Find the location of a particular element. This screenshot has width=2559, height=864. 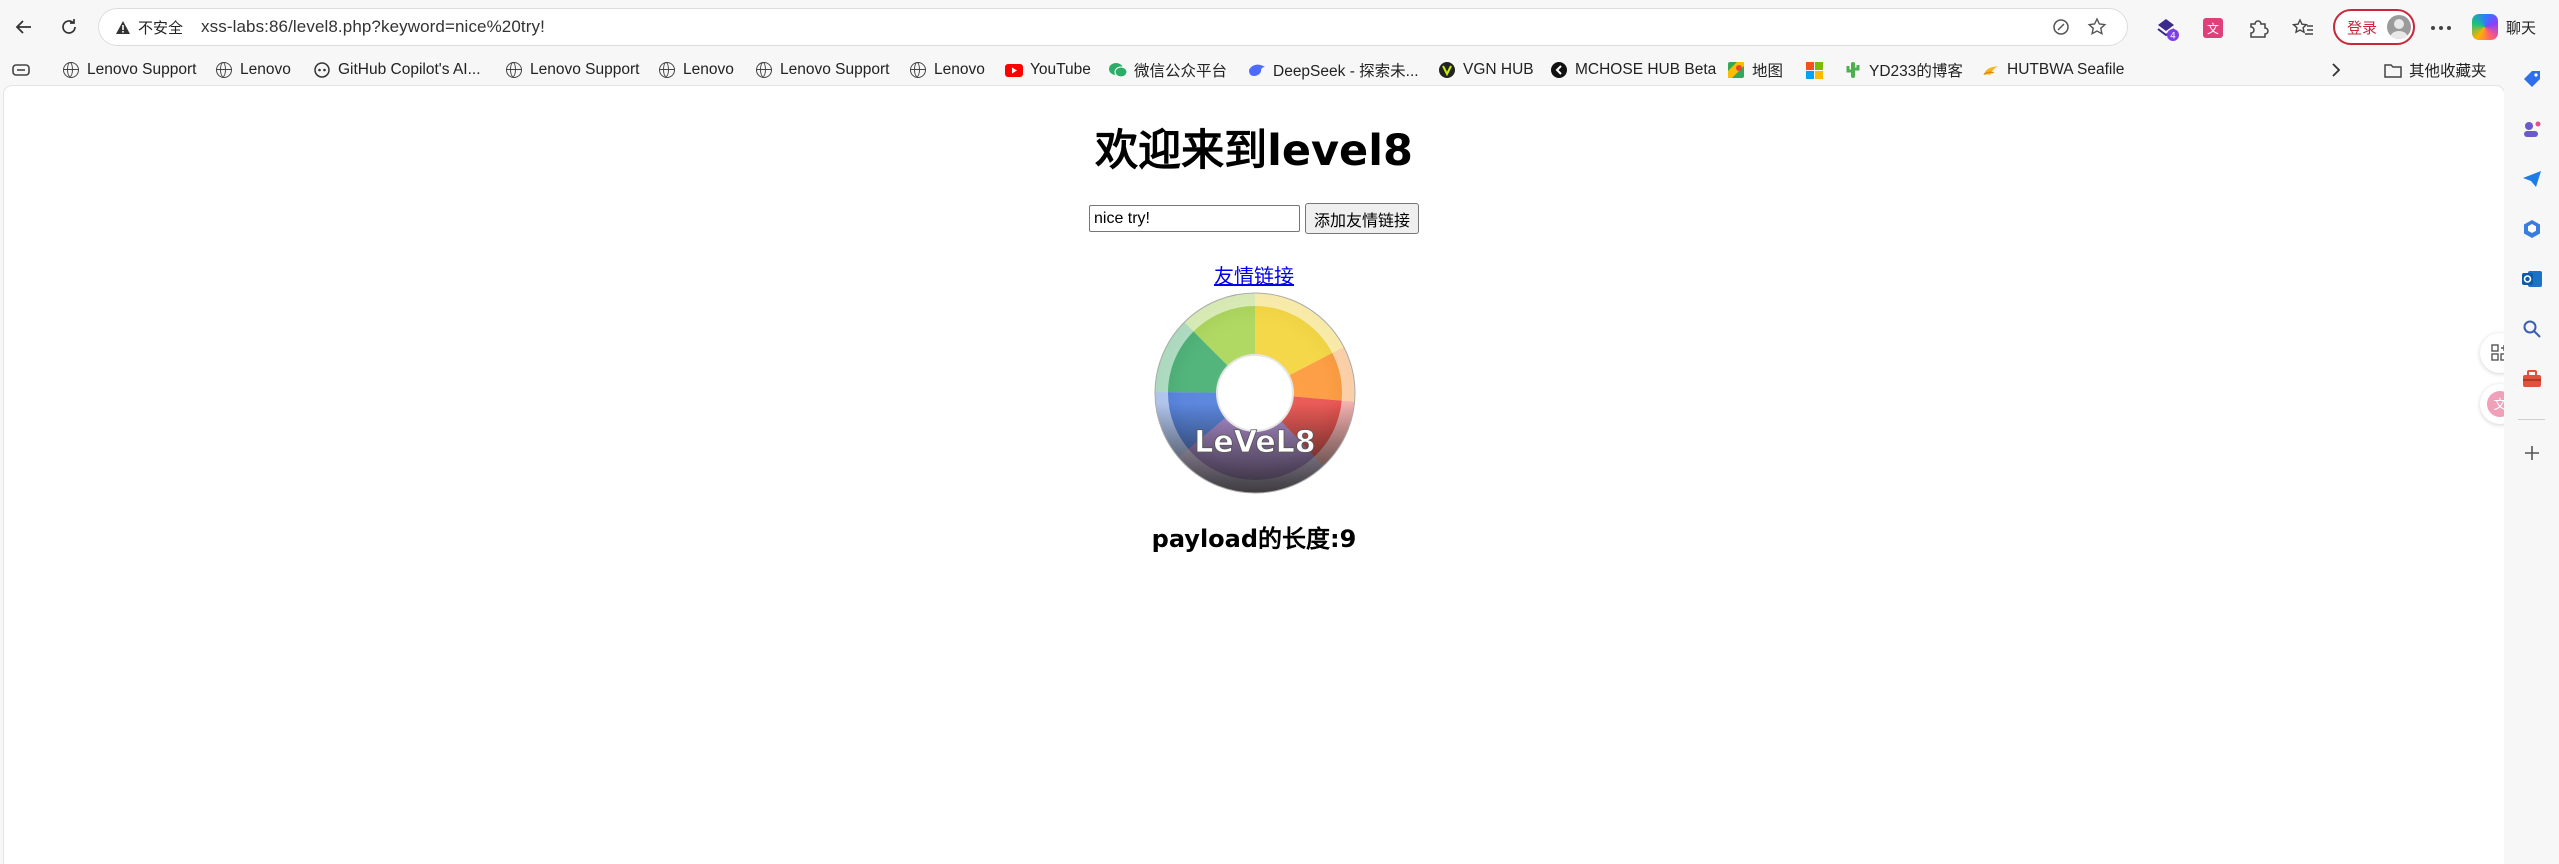

refresh-icon is located at coordinates (69, 26).